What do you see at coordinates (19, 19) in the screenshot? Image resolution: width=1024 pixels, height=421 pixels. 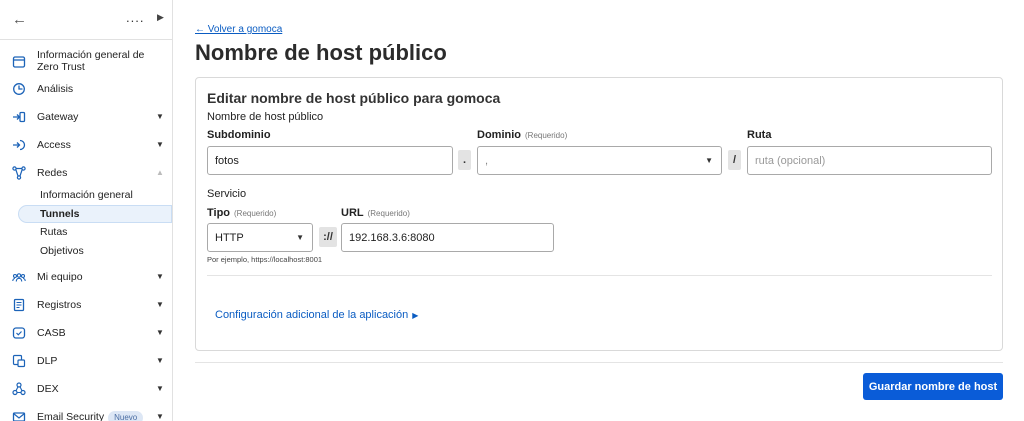 I see `back-arrow-icon: ←` at bounding box center [19, 19].